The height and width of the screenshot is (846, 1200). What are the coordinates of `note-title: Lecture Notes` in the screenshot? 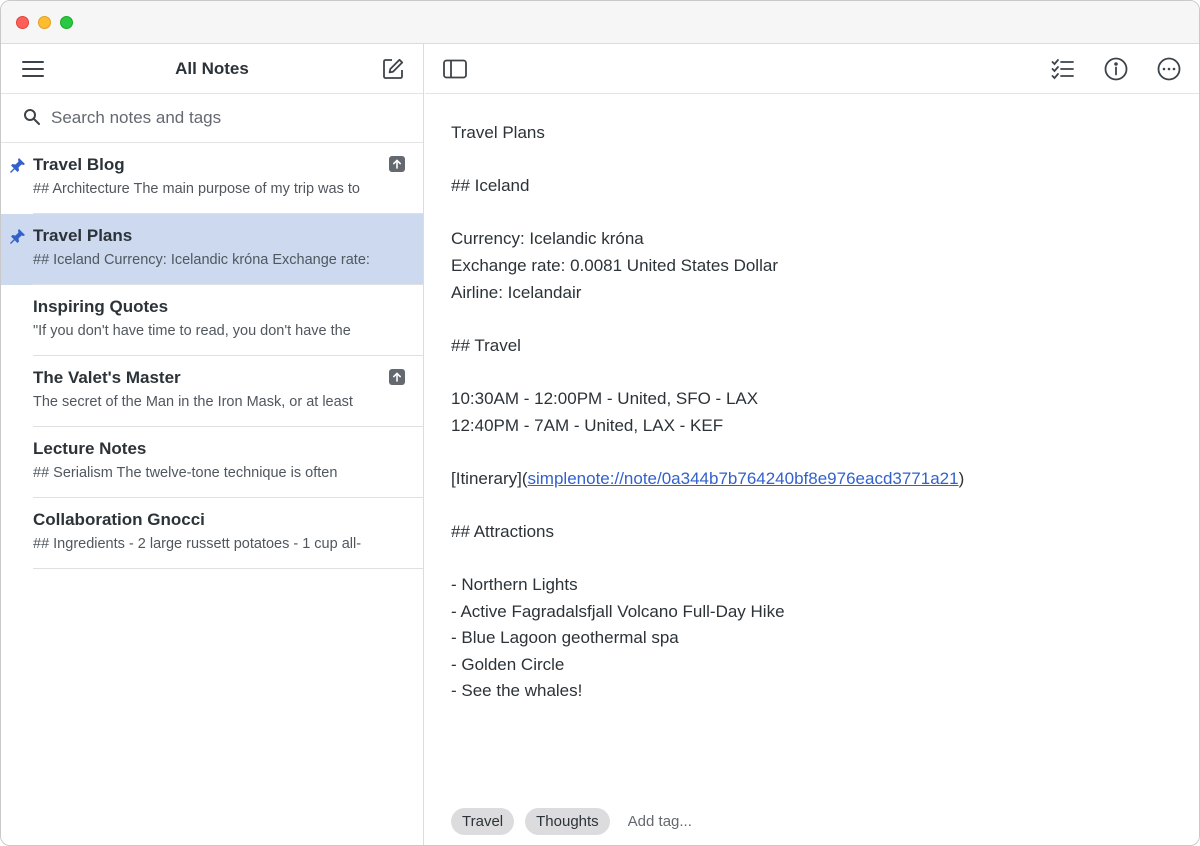 It's located at (90, 448).